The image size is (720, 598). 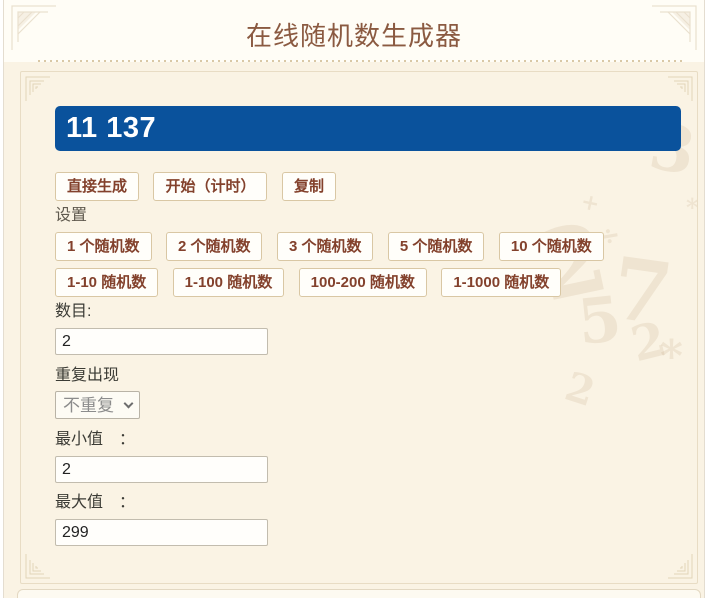 What do you see at coordinates (73, 311) in the screenshot?
I see `count-label: 数目:` at bounding box center [73, 311].